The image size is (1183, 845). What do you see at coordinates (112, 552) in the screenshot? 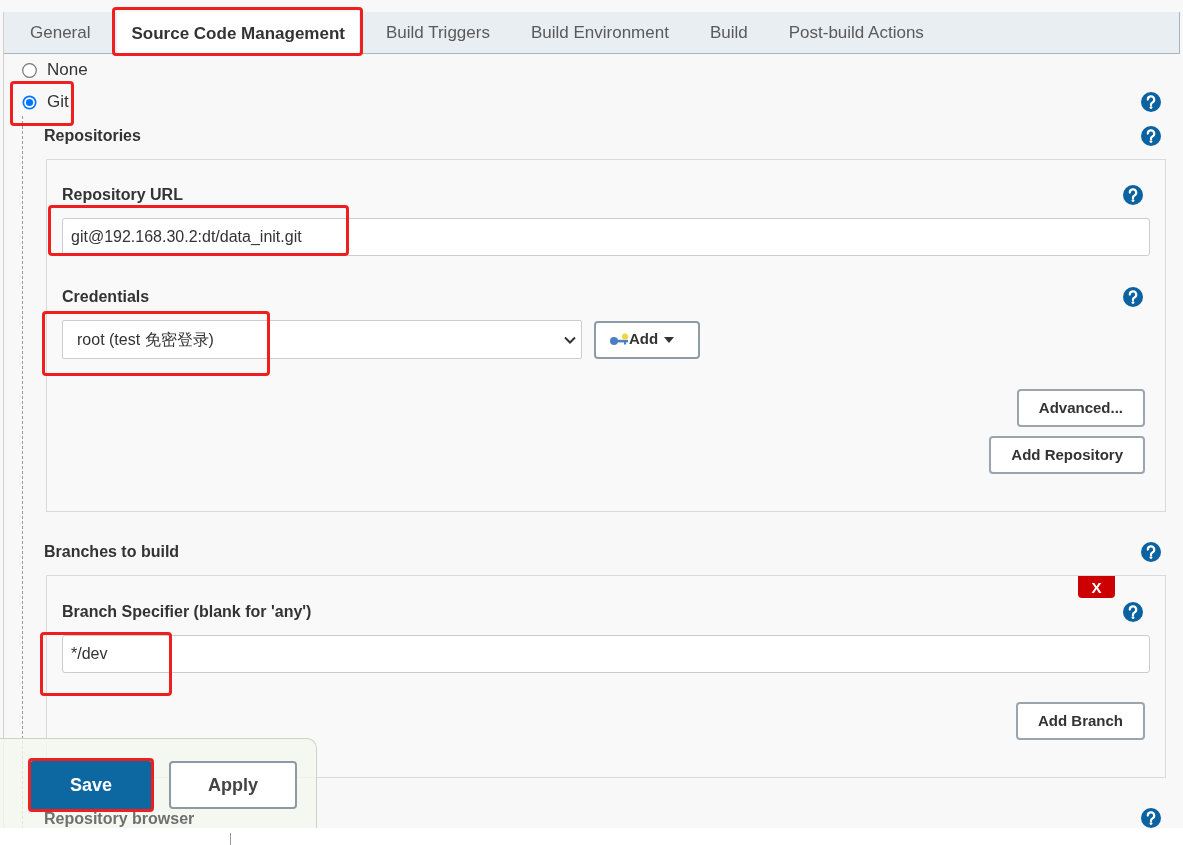
I see `section-title: Branches to build` at bounding box center [112, 552].